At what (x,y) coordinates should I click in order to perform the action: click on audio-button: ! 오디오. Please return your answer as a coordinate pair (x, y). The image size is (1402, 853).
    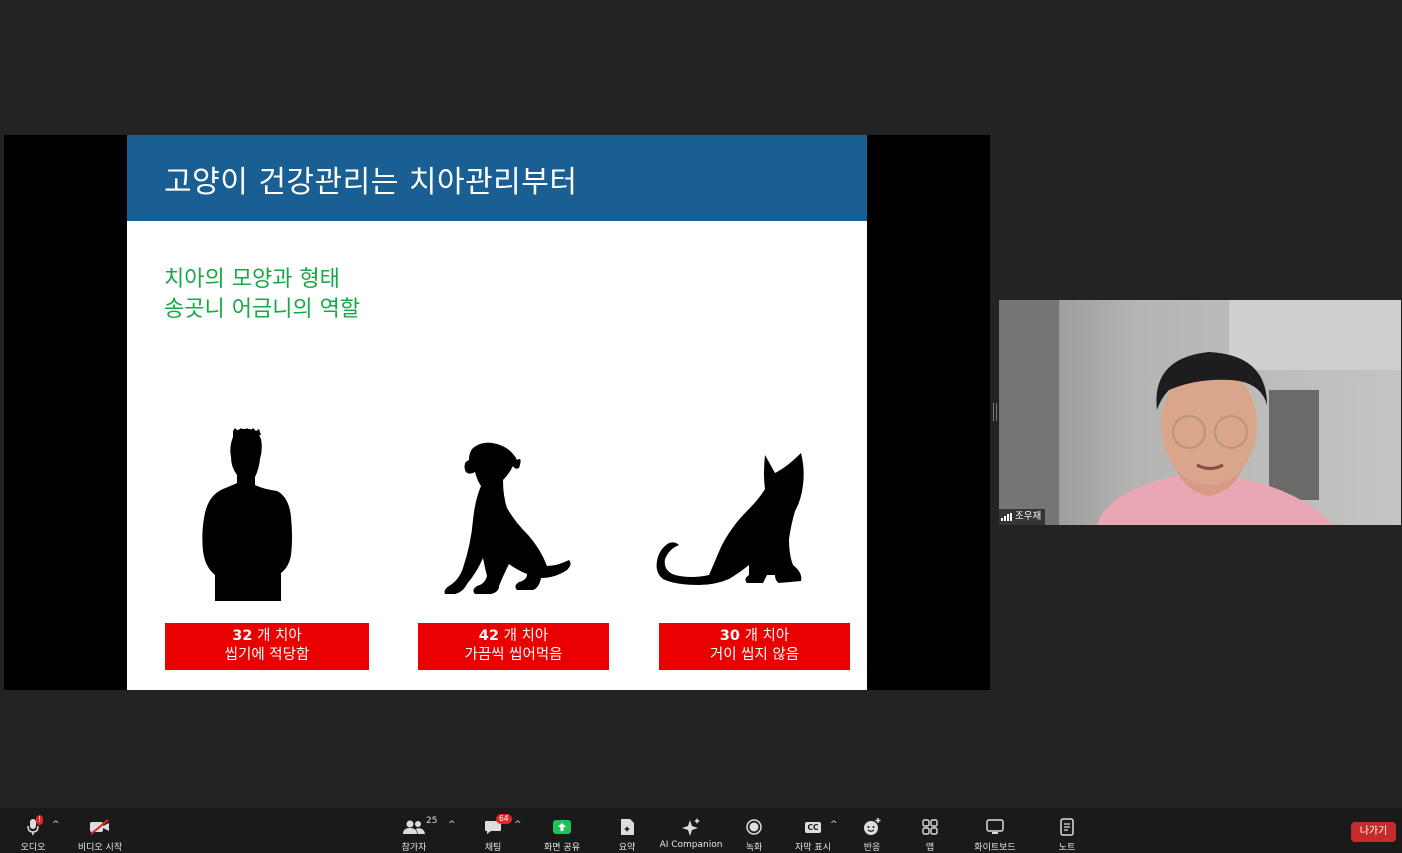
    Looking at the image, I should click on (33, 830).